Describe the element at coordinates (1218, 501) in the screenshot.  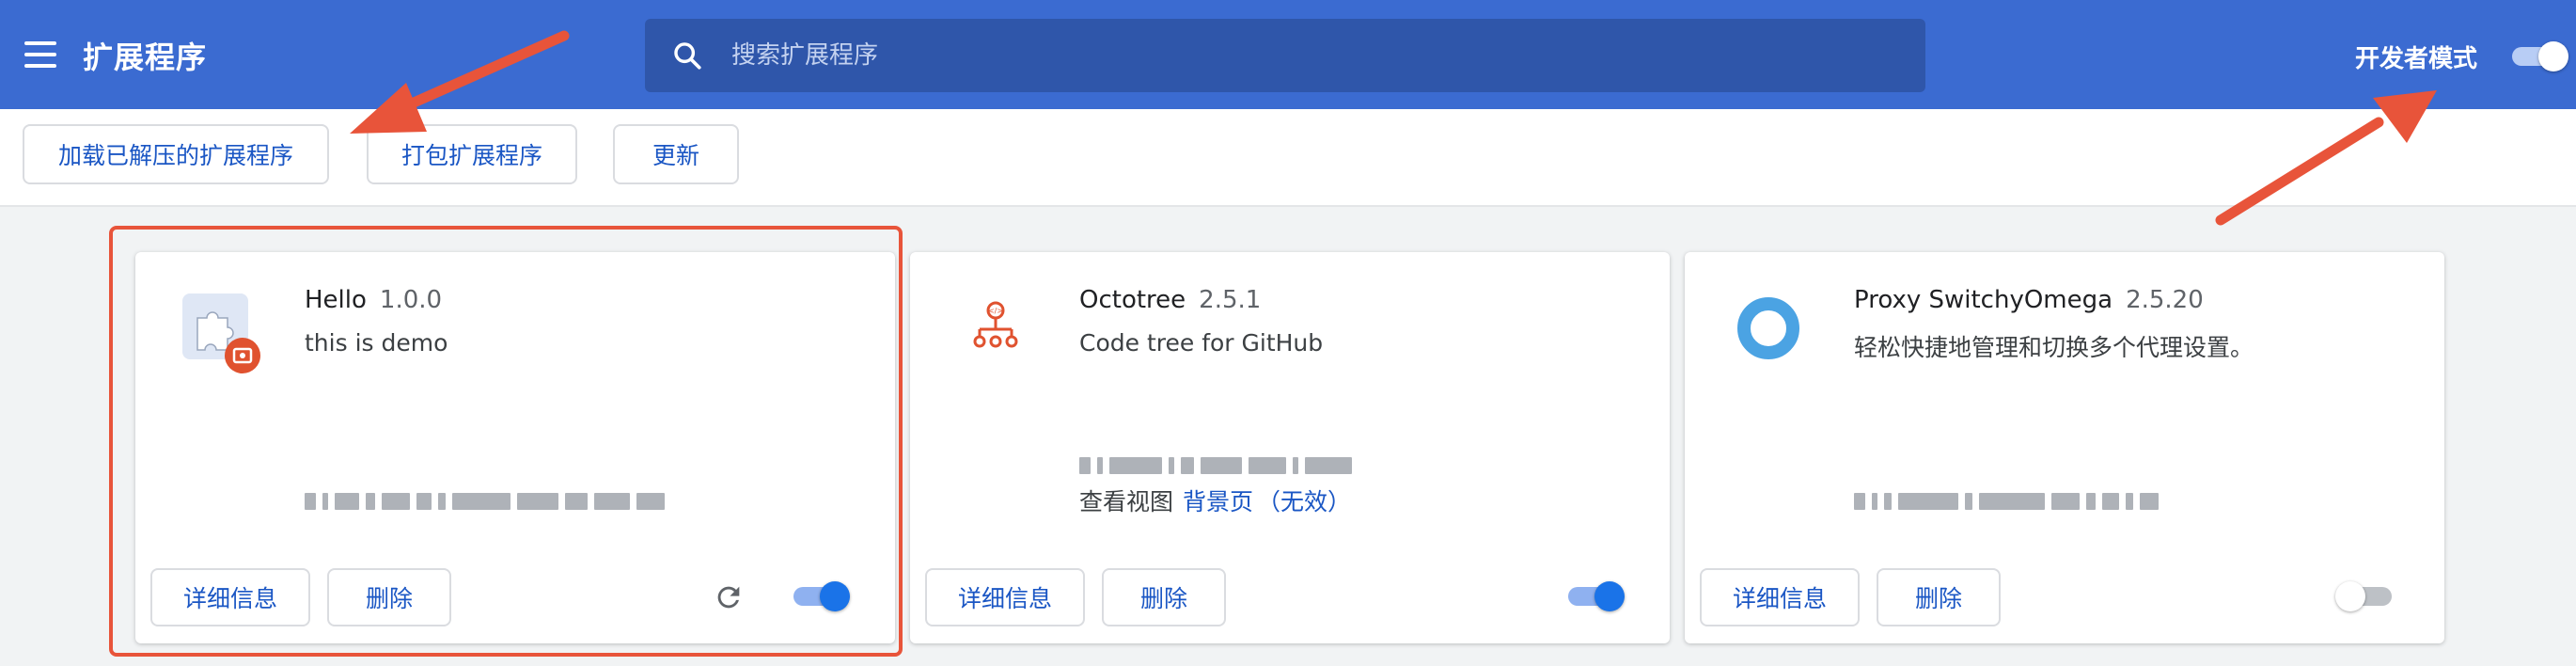
I see `background-page-link: 背景页` at that location.